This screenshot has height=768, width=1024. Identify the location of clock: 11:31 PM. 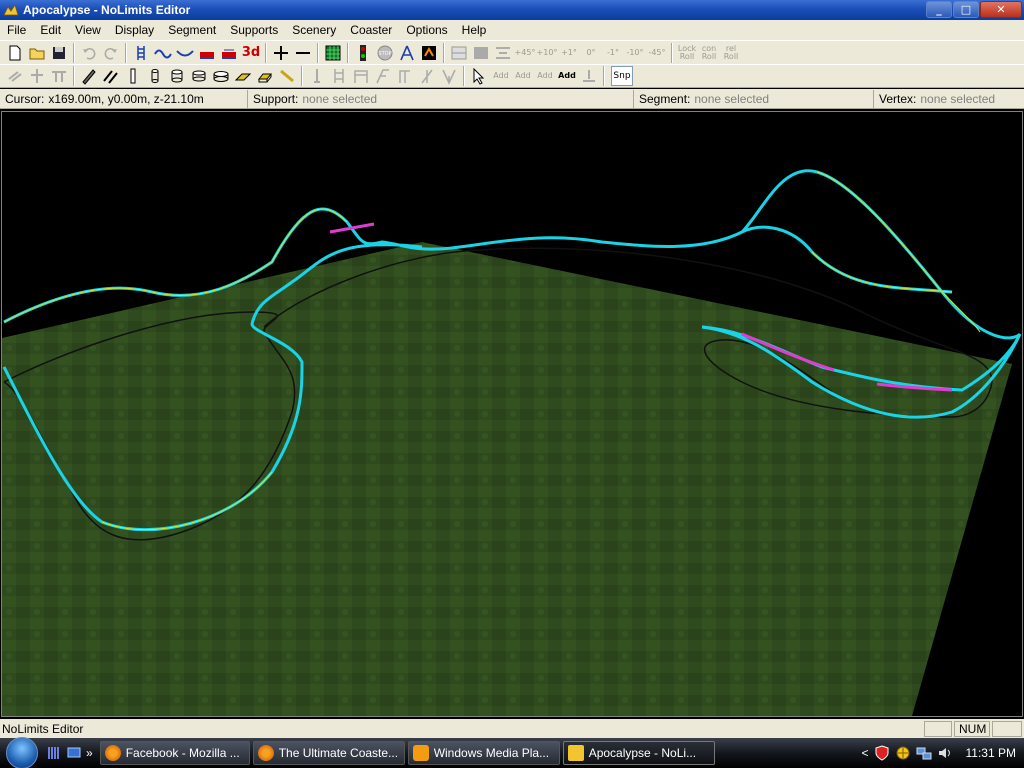
(991, 753).